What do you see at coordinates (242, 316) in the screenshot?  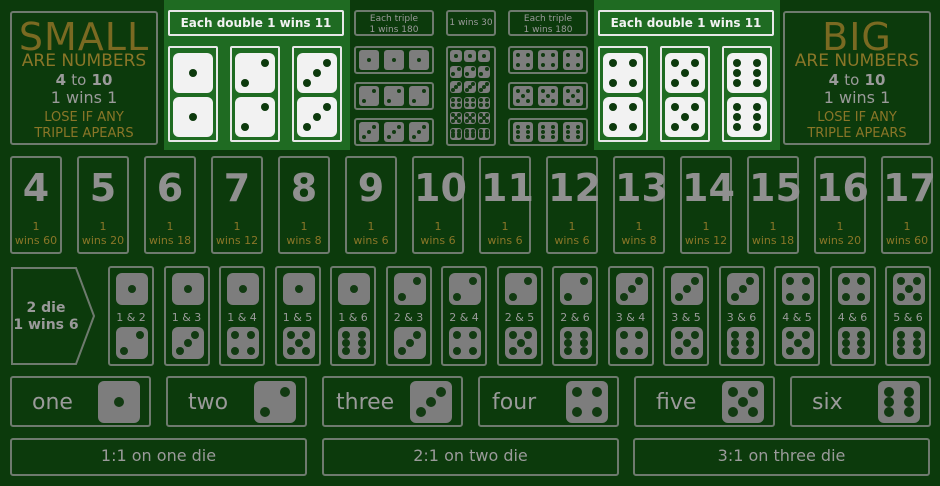 I see `pair-bet-1-4: 1 & 4` at bounding box center [242, 316].